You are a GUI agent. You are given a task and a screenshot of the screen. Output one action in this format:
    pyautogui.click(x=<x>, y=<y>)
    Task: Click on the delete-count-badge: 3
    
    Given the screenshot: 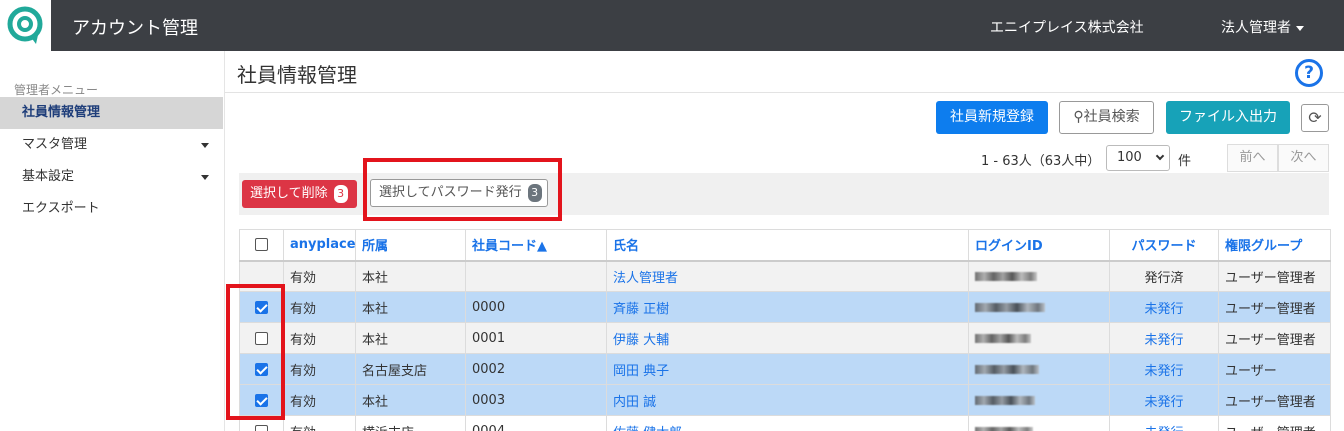 What is the action you would take?
    pyautogui.click(x=340, y=194)
    